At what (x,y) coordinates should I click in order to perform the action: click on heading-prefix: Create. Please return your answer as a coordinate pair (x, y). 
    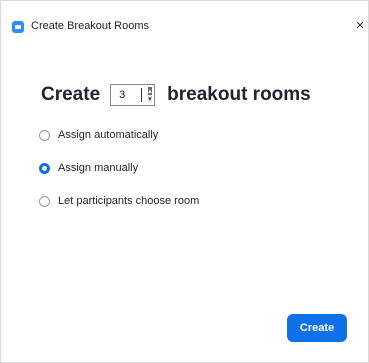
    Looking at the image, I should click on (71, 94).